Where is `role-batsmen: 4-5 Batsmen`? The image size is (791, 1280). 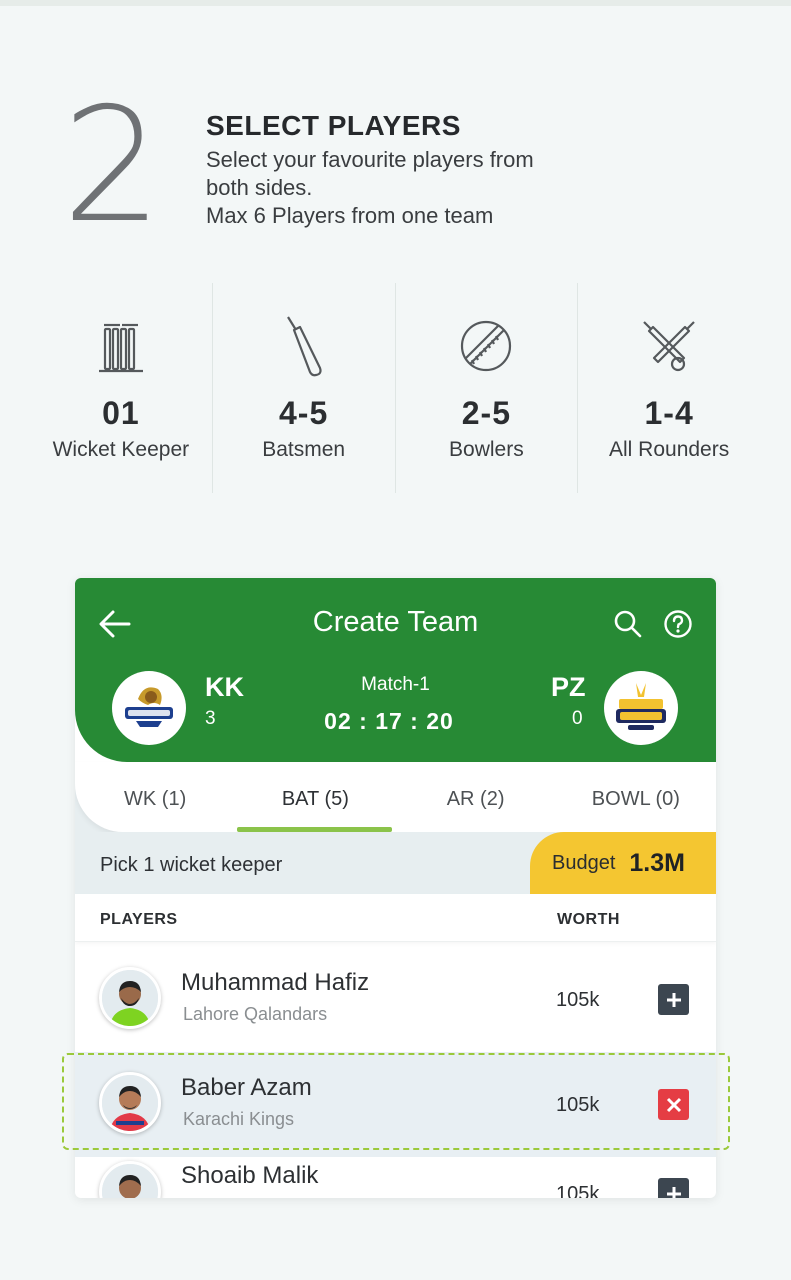 role-batsmen: 4-5 Batsmen is located at coordinates (304, 388).